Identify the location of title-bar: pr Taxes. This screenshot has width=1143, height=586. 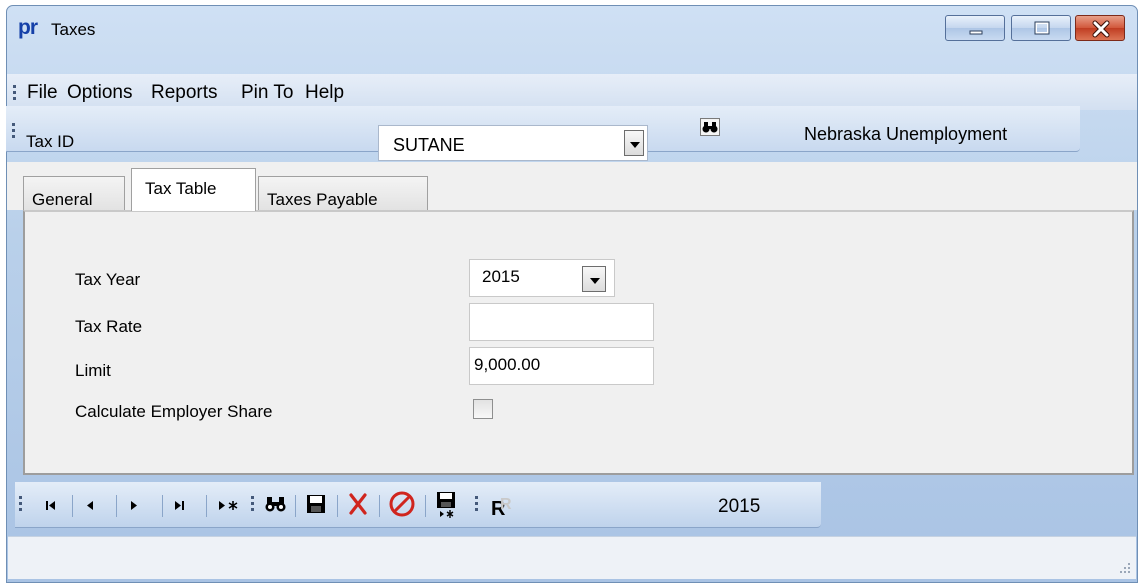
(572, 30).